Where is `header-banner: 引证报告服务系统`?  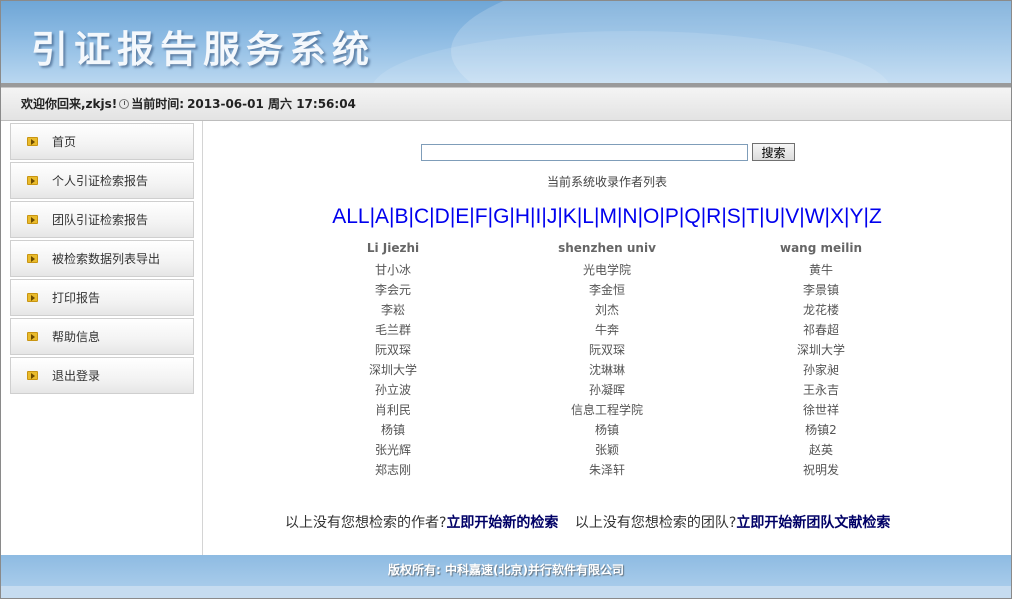 header-banner: 引证报告服务系统 is located at coordinates (506, 42).